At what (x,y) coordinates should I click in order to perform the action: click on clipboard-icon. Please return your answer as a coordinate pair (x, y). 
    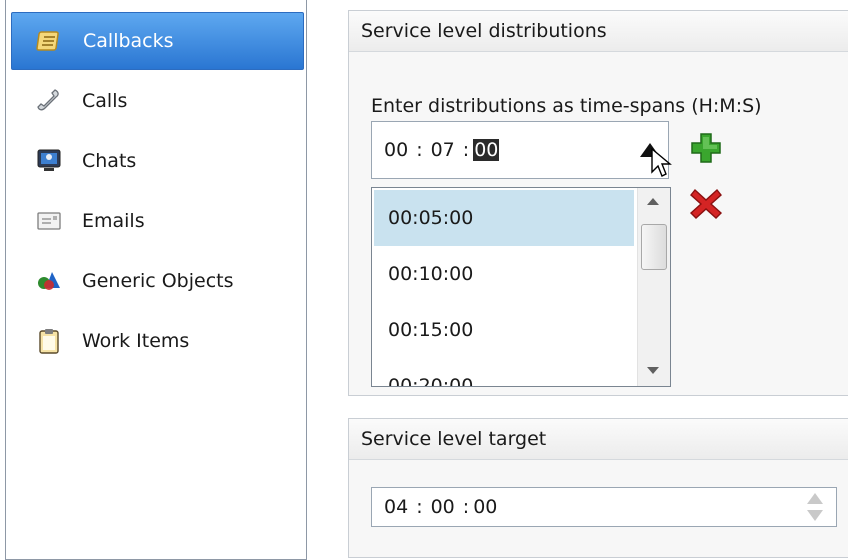
    Looking at the image, I should click on (49, 341).